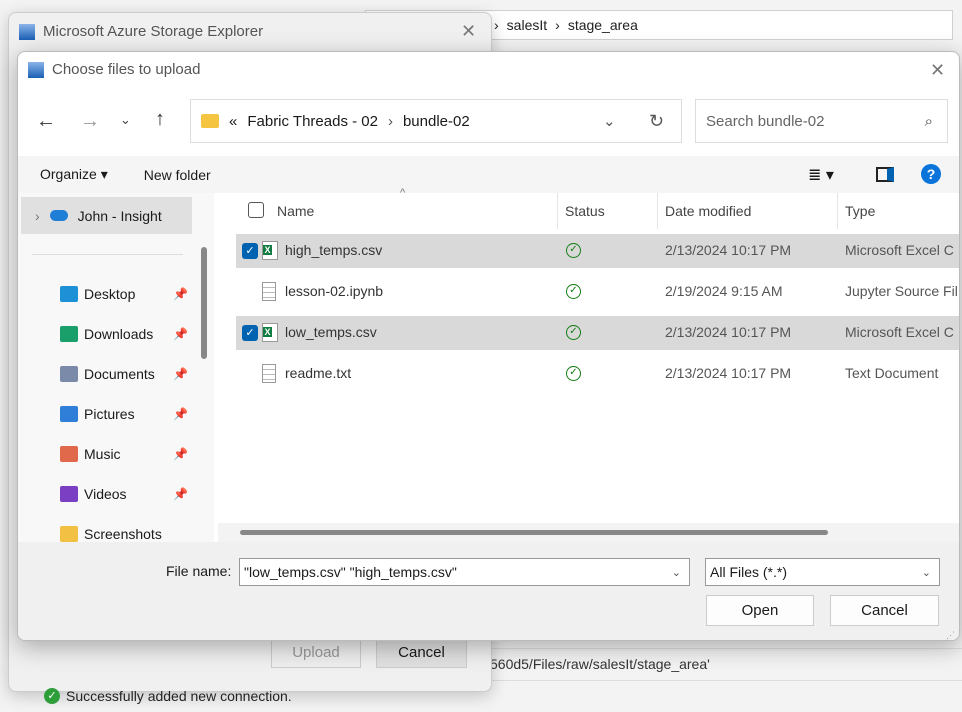  Describe the element at coordinates (821, 121) in the screenshot. I see `search-input: Search bundle-02 ⌕` at that location.